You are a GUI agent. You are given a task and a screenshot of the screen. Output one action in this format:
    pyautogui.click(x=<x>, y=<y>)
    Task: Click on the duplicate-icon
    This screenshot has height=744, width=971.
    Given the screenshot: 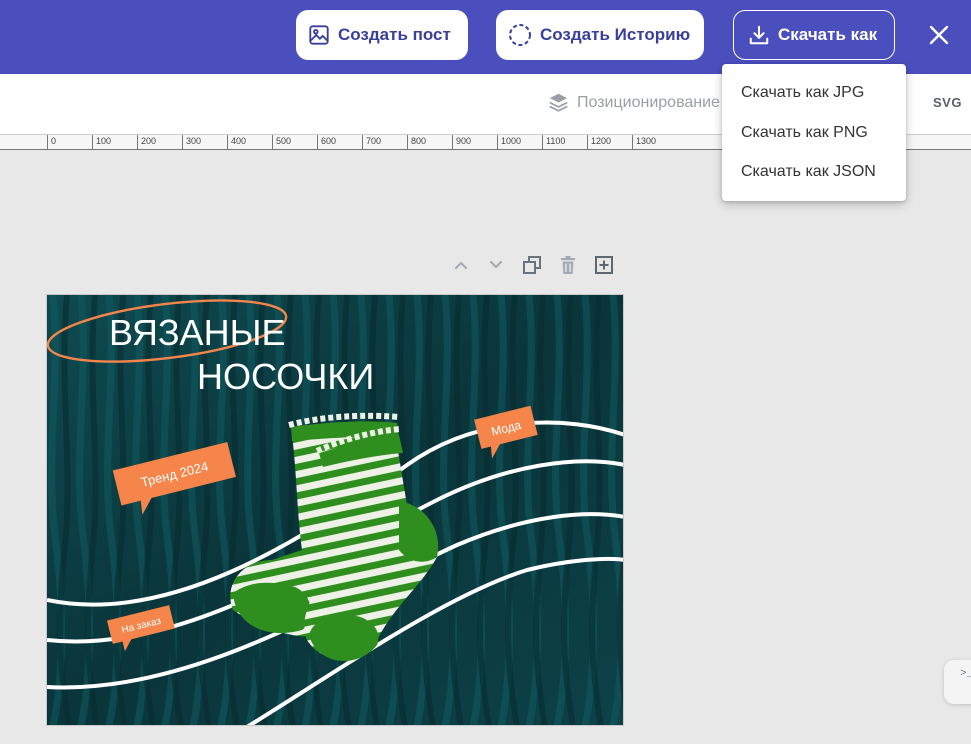 What is the action you would take?
    pyautogui.click(x=532, y=265)
    